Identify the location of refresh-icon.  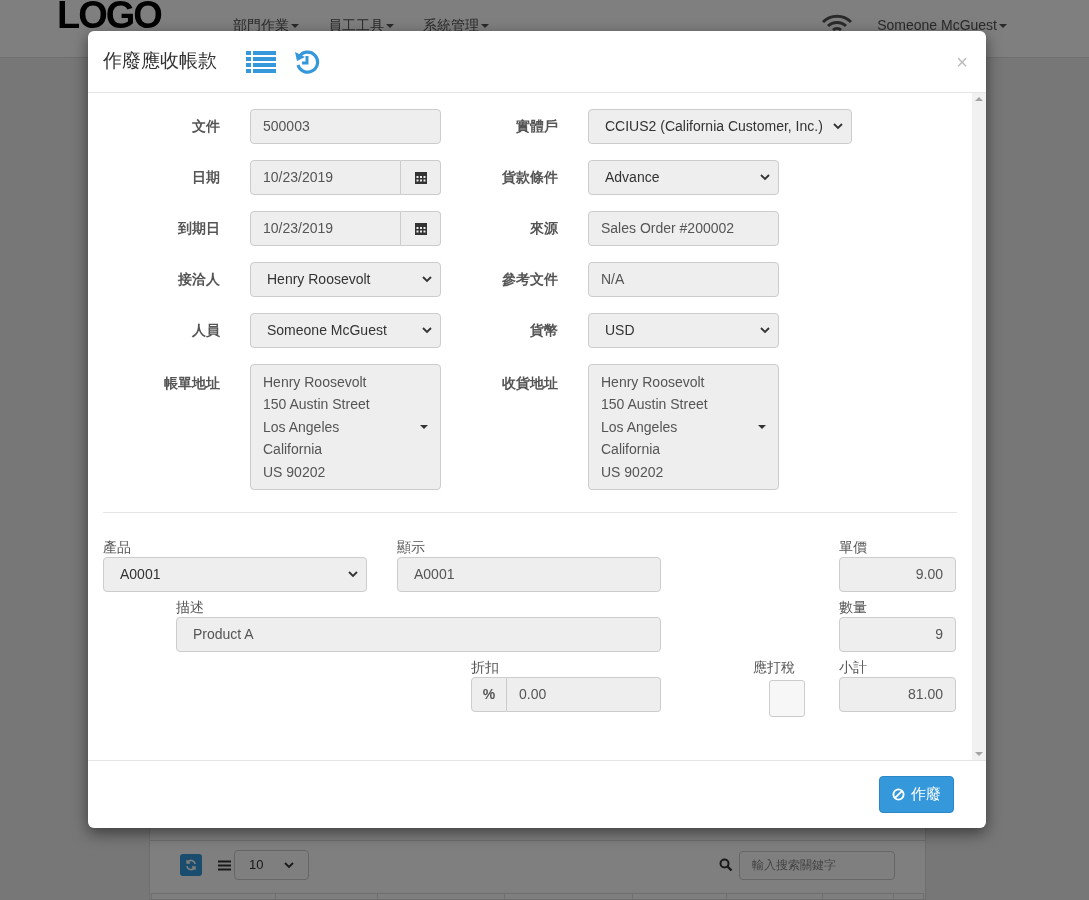
(191, 865).